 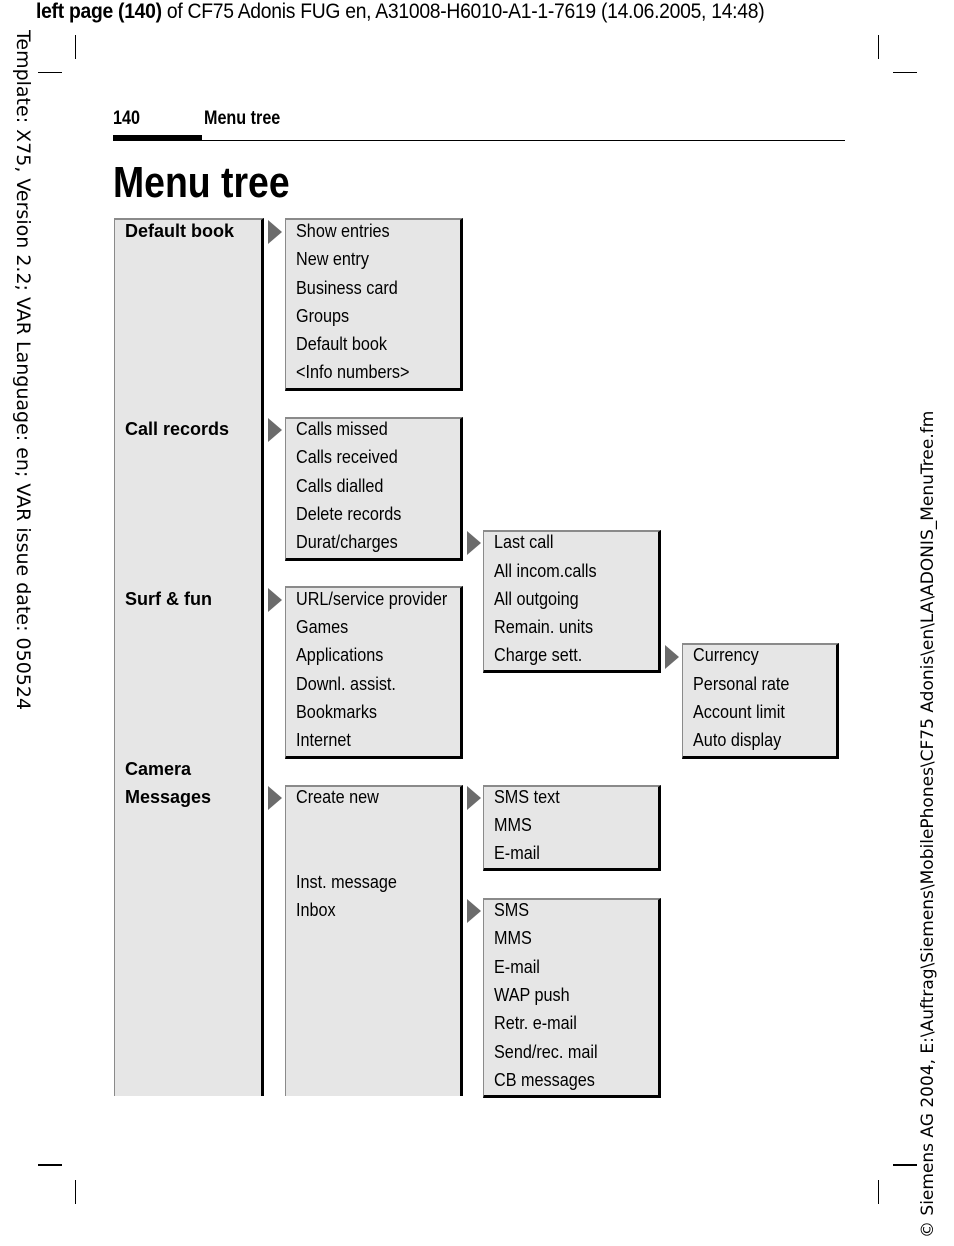 I want to click on submenu-item: Internet, so click(x=323, y=740).